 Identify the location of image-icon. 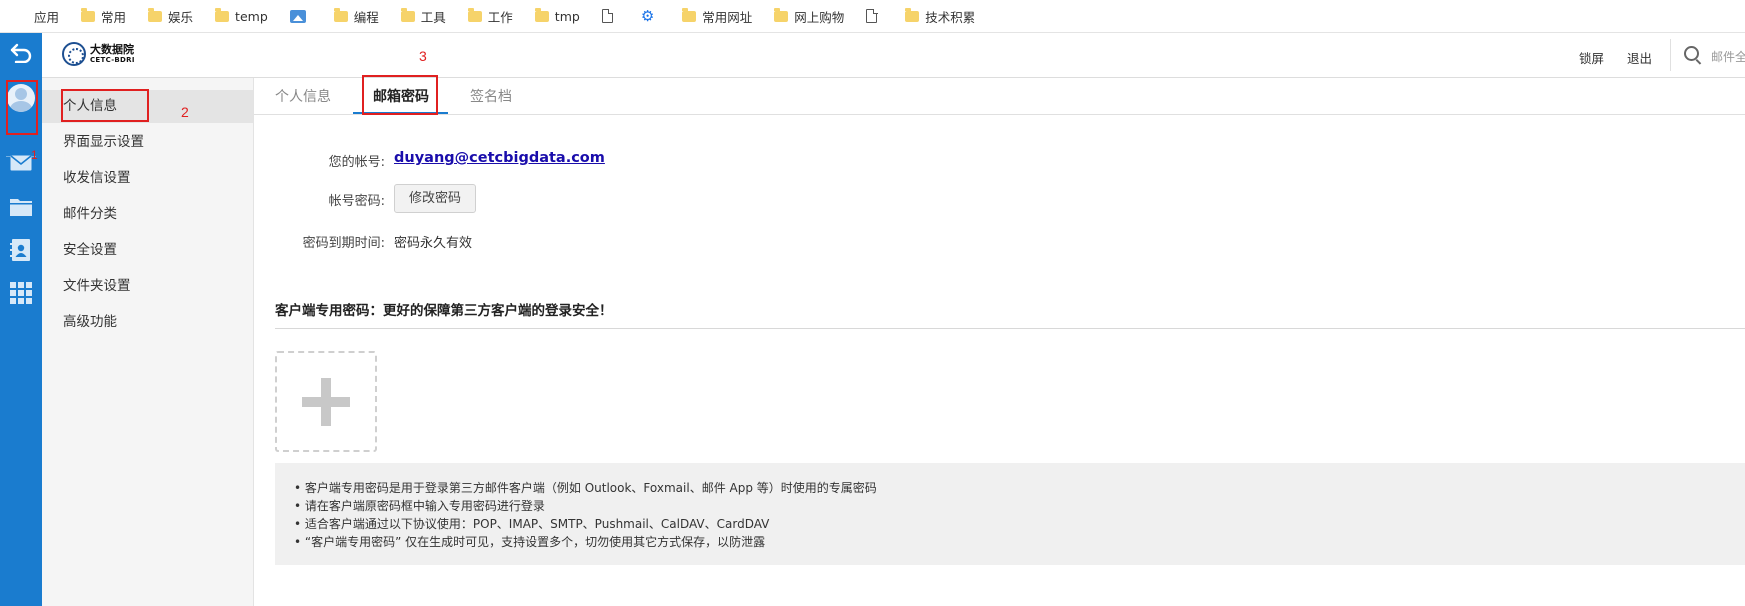
(297, 16).